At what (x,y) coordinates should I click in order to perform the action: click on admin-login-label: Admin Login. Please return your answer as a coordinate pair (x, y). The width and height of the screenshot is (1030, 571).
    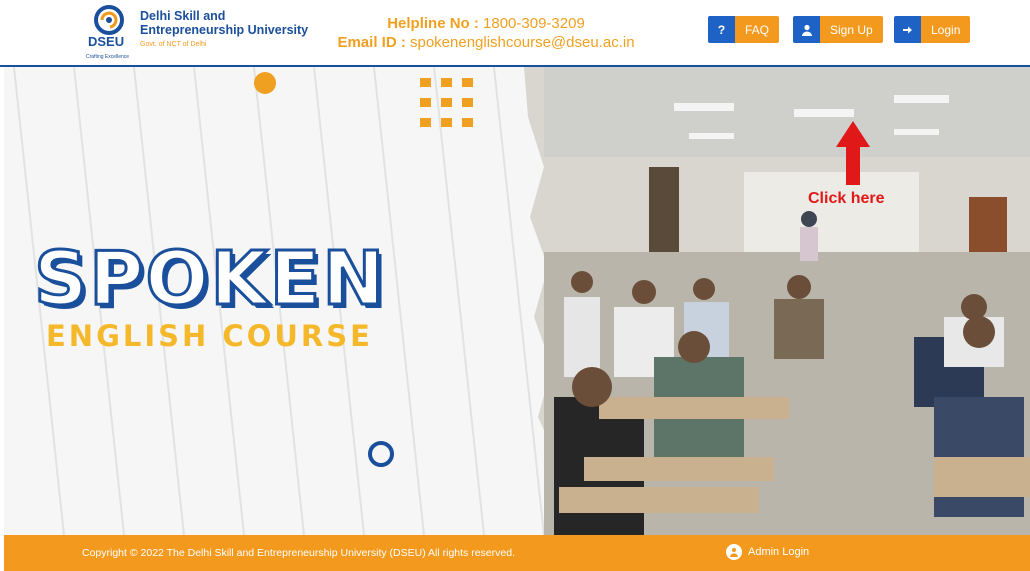
    Looking at the image, I should click on (779, 552).